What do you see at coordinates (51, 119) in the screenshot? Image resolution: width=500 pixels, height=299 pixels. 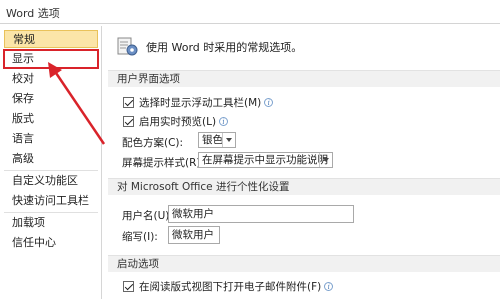 I see `sidebar-item-typography: 版式` at bounding box center [51, 119].